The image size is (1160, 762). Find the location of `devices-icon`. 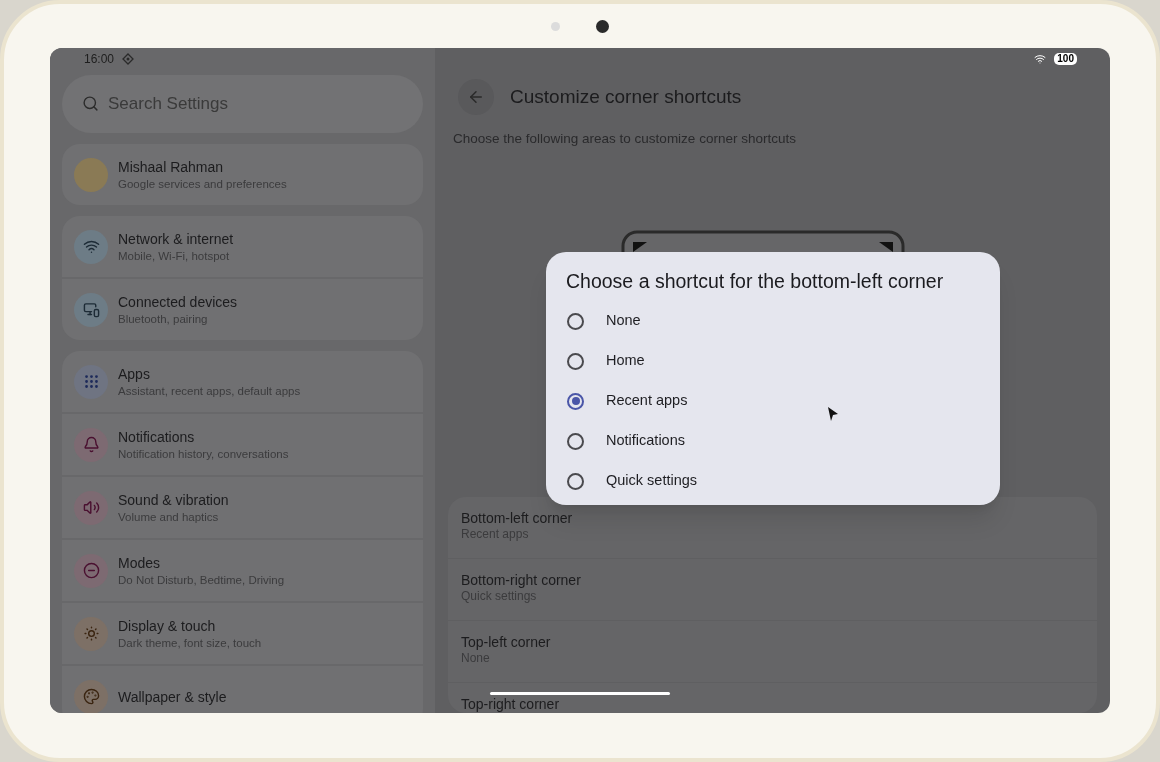

devices-icon is located at coordinates (91, 309).